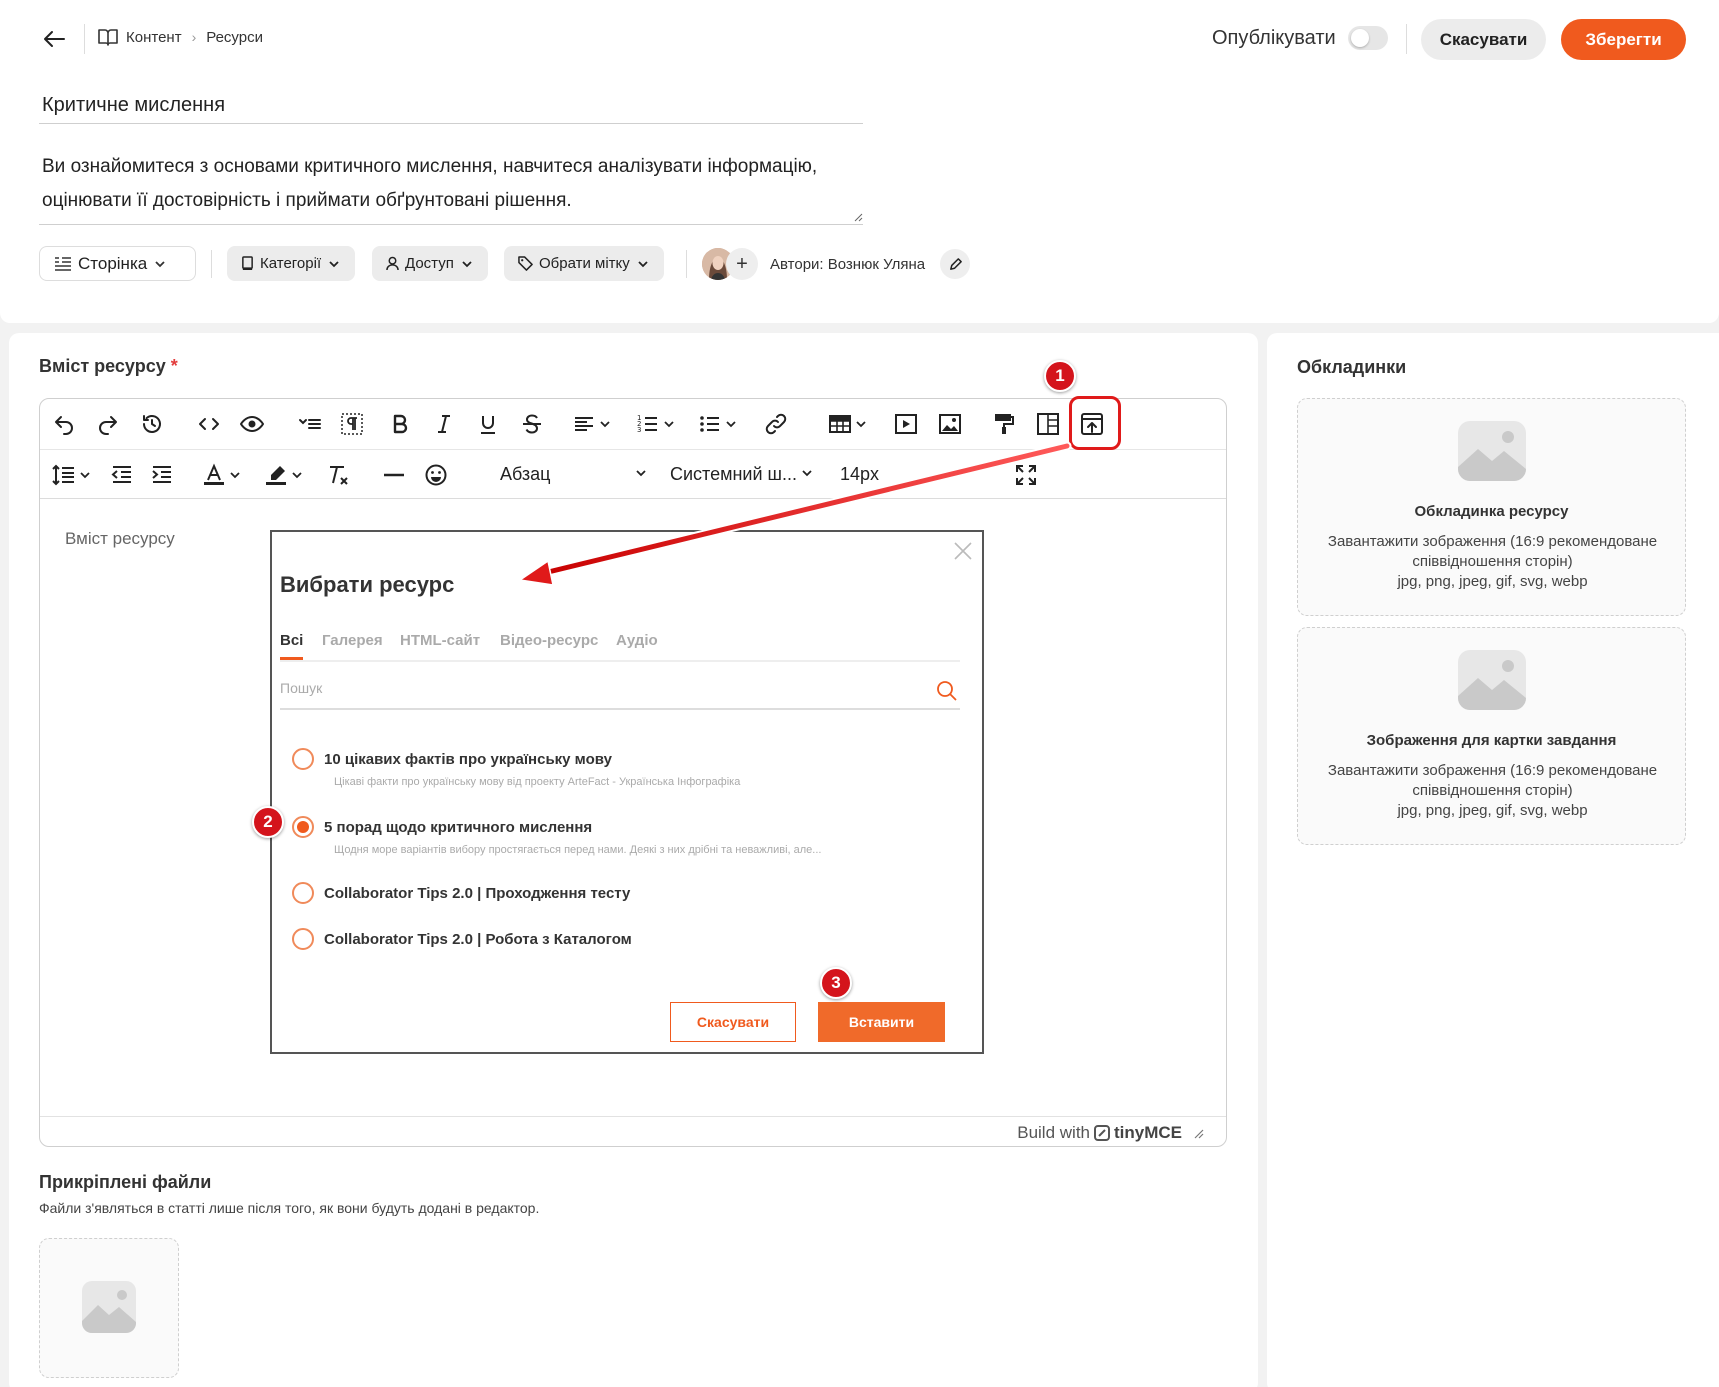 The width and height of the screenshot is (1719, 1387). I want to click on access-label: Доступ, so click(429, 263).